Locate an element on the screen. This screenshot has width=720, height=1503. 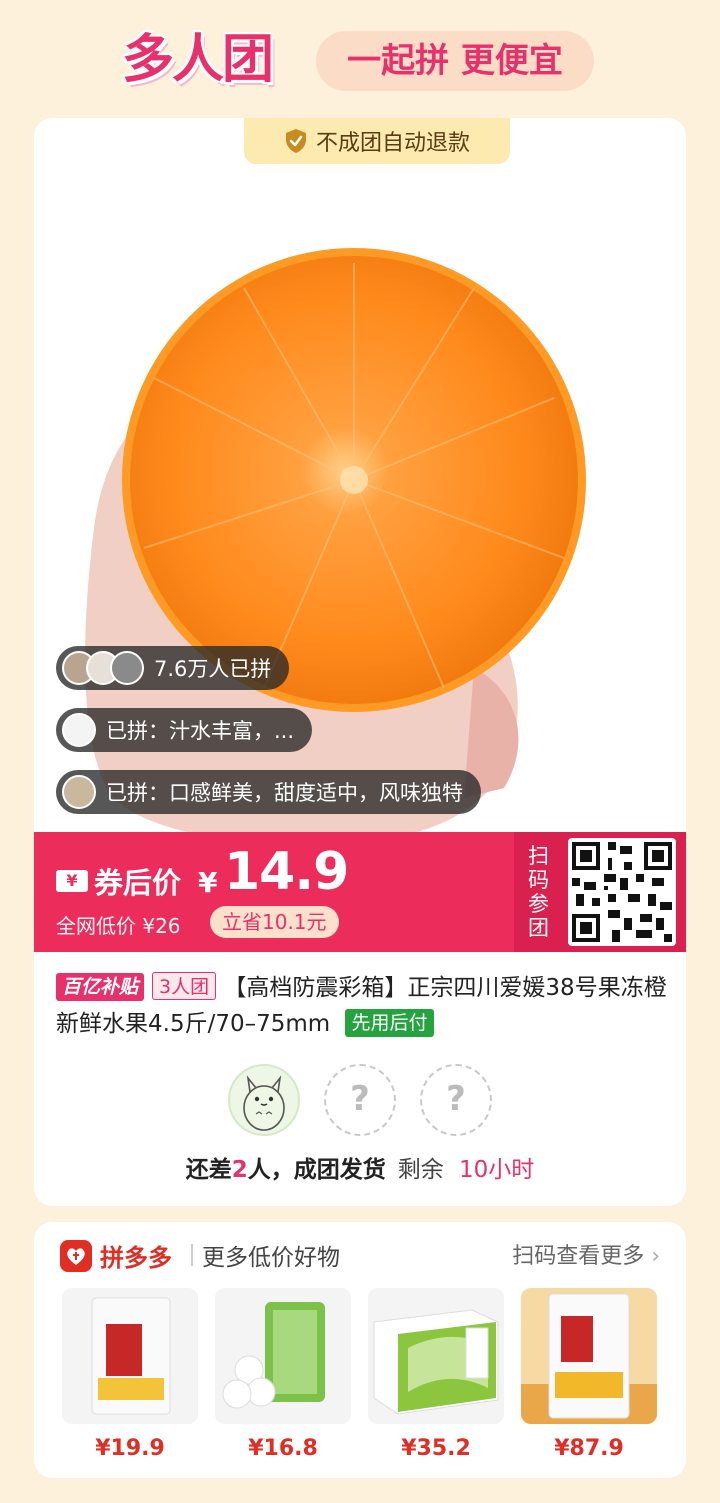
pinduoduo-logo-icon is located at coordinates (76, 1256).